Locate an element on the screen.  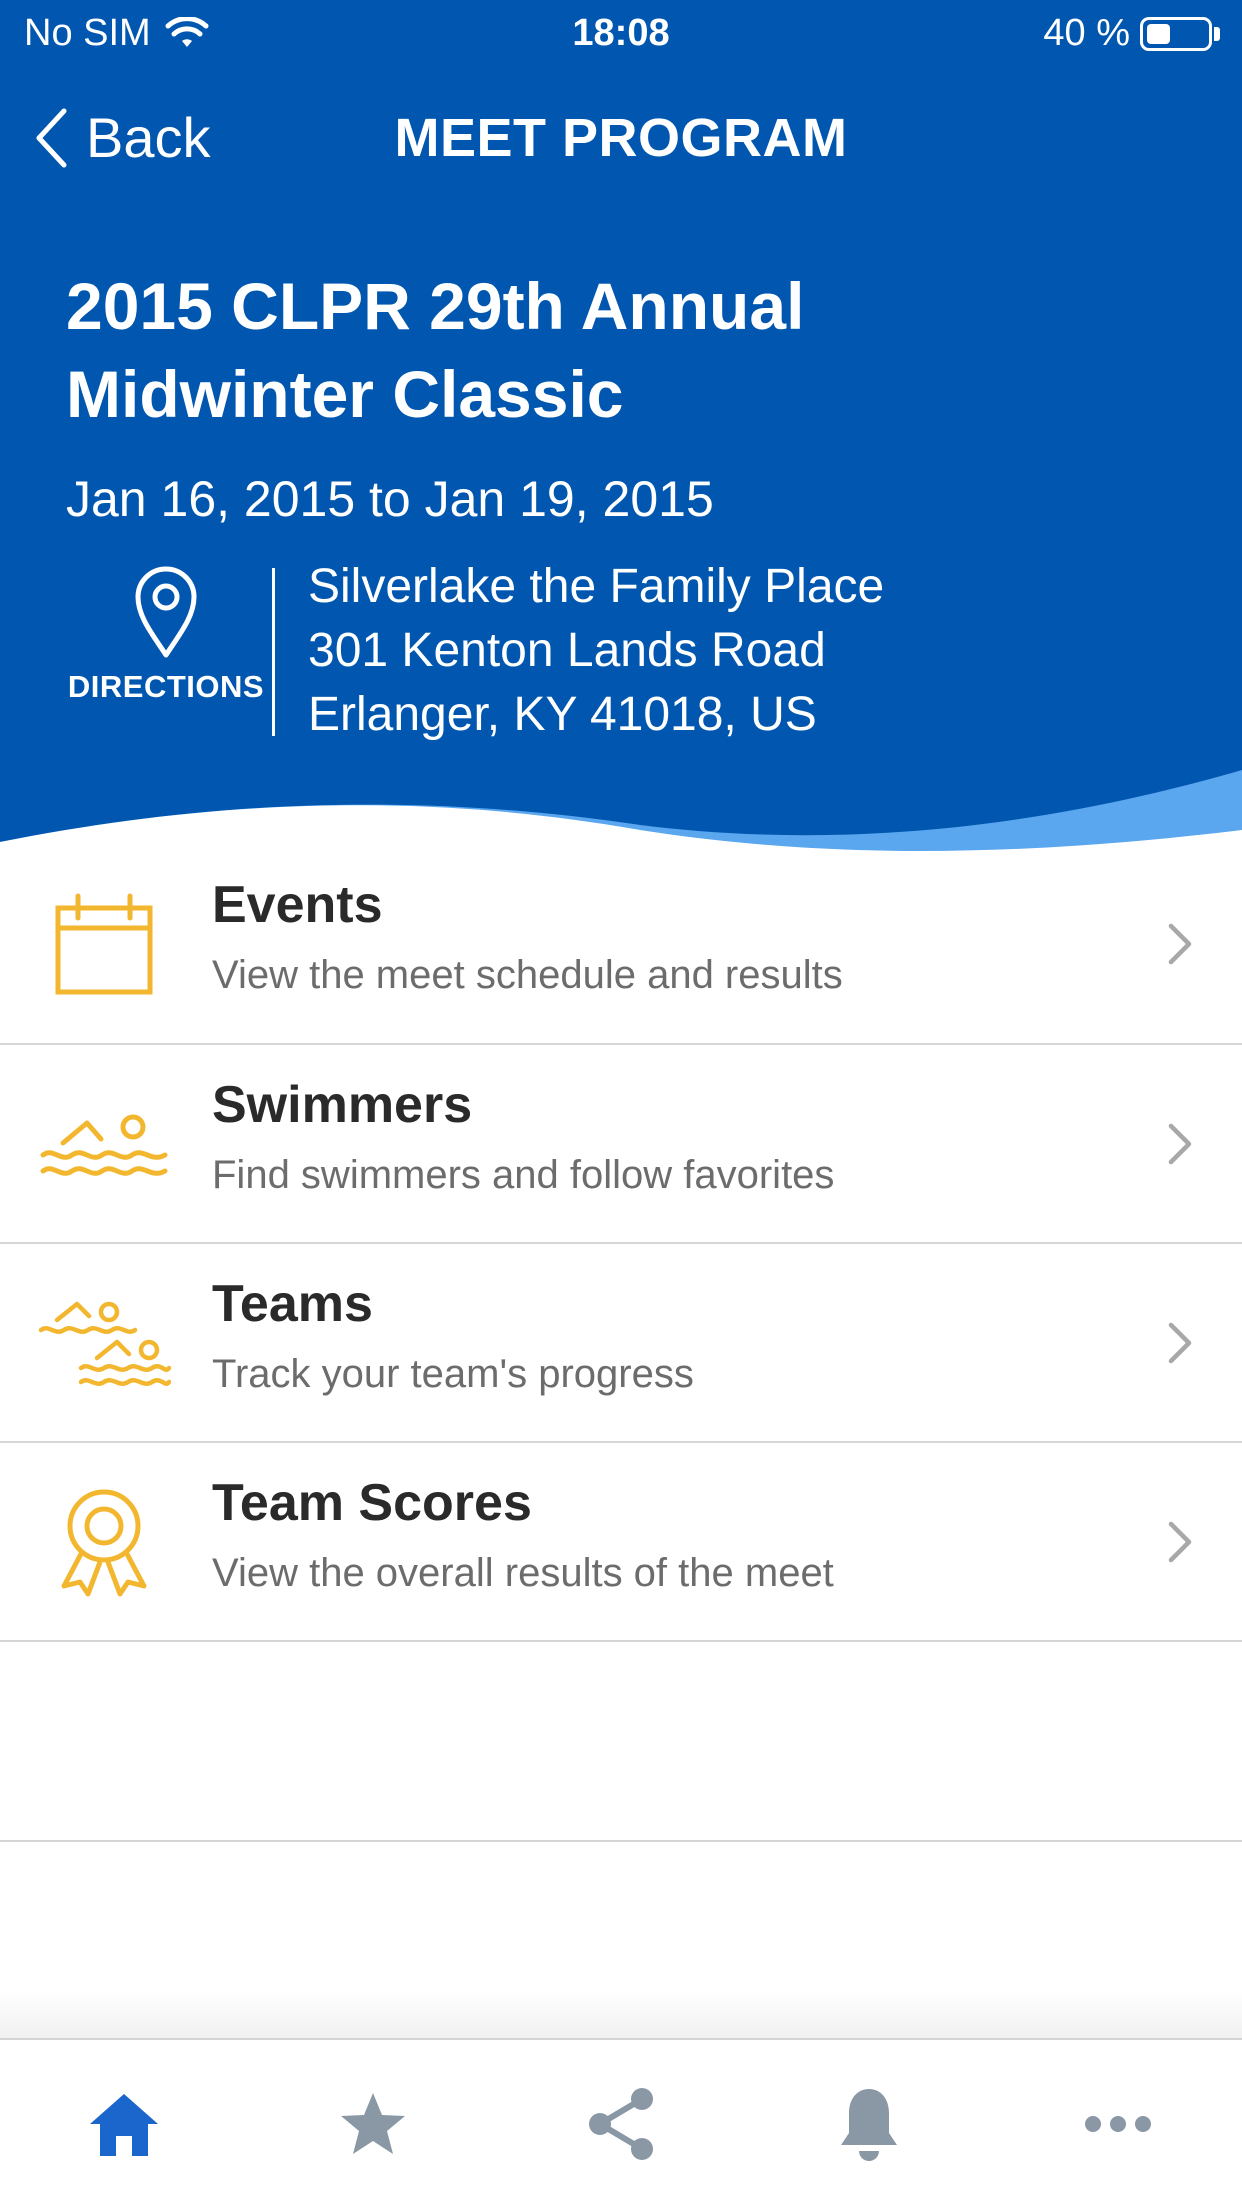
menu-title: Team Scores is located at coordinates (372, 1503).